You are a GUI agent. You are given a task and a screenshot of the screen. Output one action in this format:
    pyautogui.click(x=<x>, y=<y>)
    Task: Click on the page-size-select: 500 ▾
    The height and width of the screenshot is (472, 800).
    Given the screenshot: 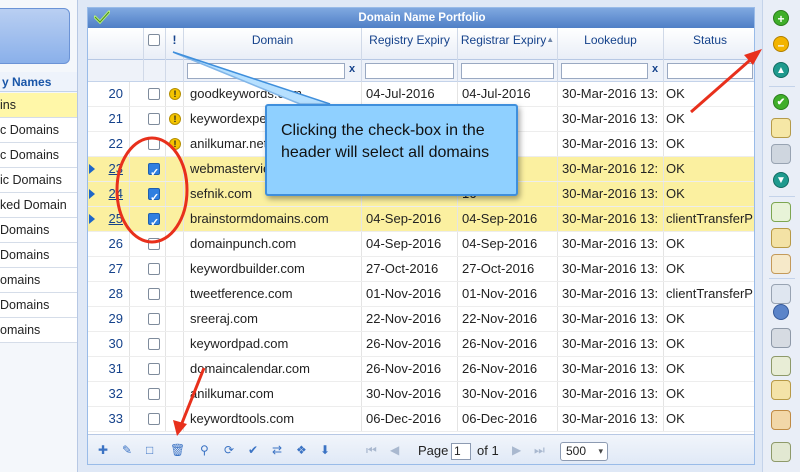 What is the action you would take?
    pyautogui.click(x=584, y=451)
    